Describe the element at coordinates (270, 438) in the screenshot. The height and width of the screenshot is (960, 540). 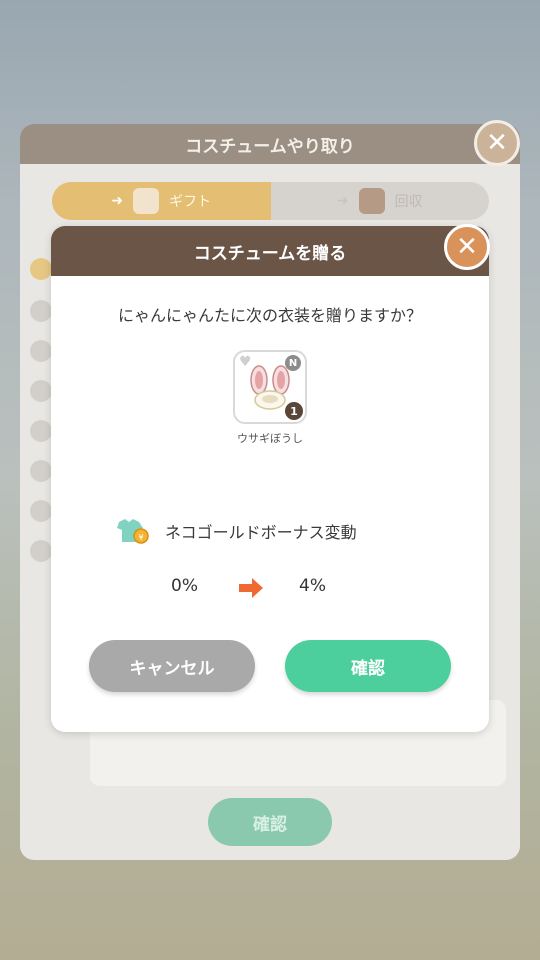
I see `item-name: ウサギぼうし` at that location.